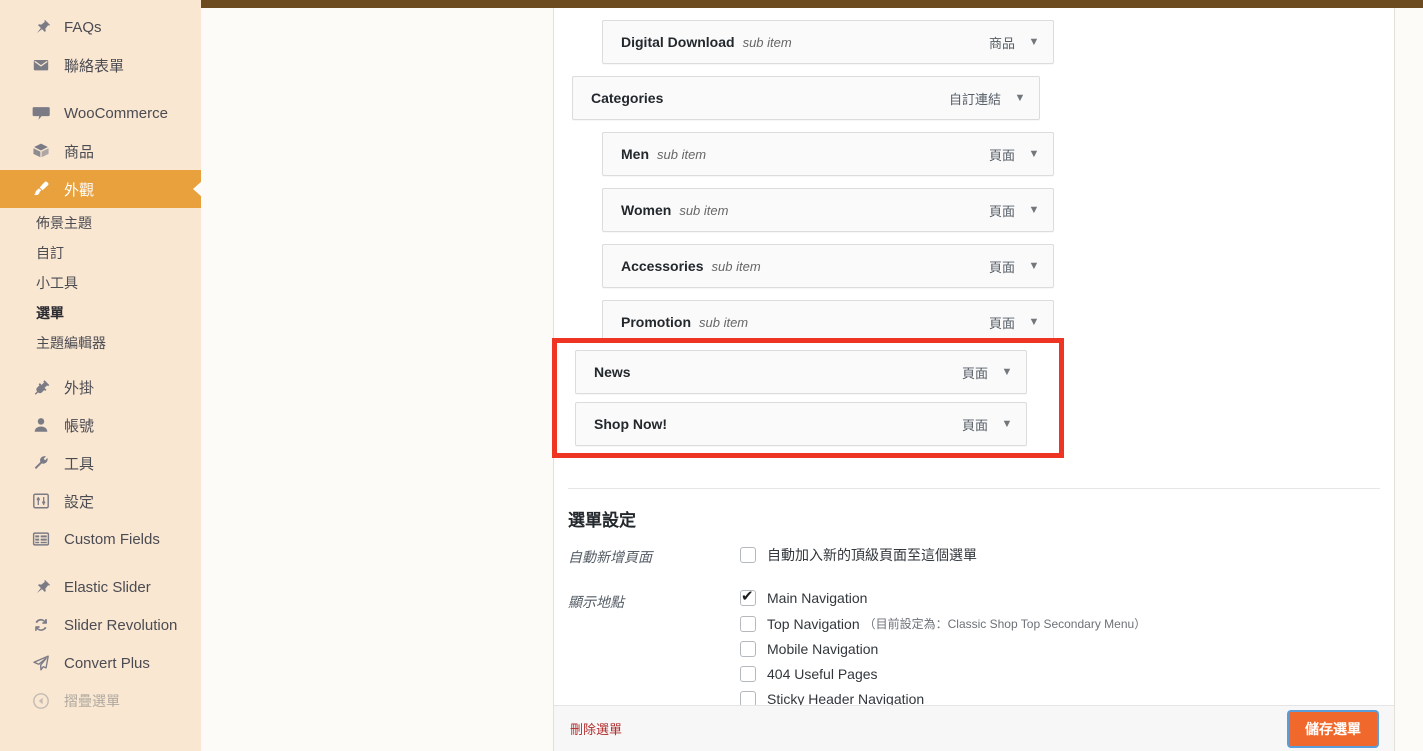 The width and height of the screenshot is (1423, 751). Describe the element at coordinates (627, 98) in the screenshot. I see `menu-item-title: Categories` at that location.